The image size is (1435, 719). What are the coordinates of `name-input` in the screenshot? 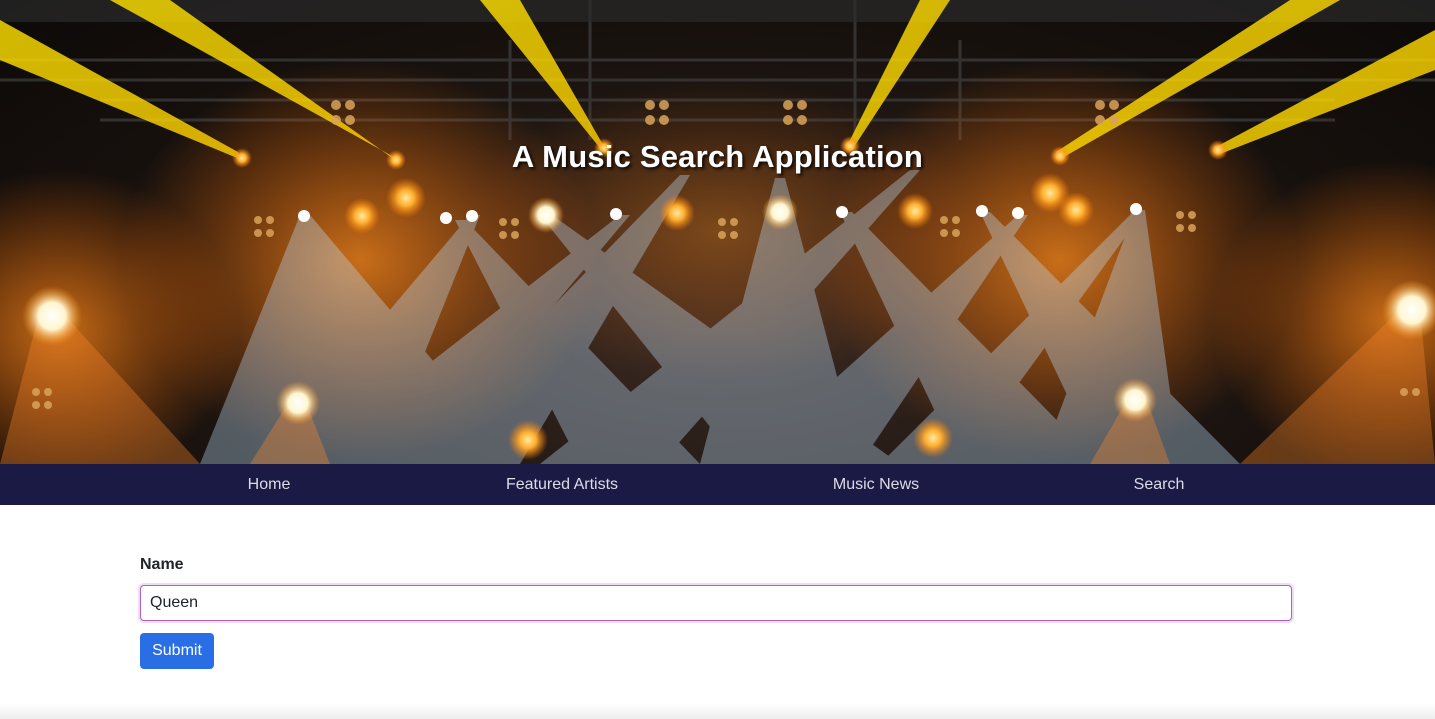 It's located at (716, 603).